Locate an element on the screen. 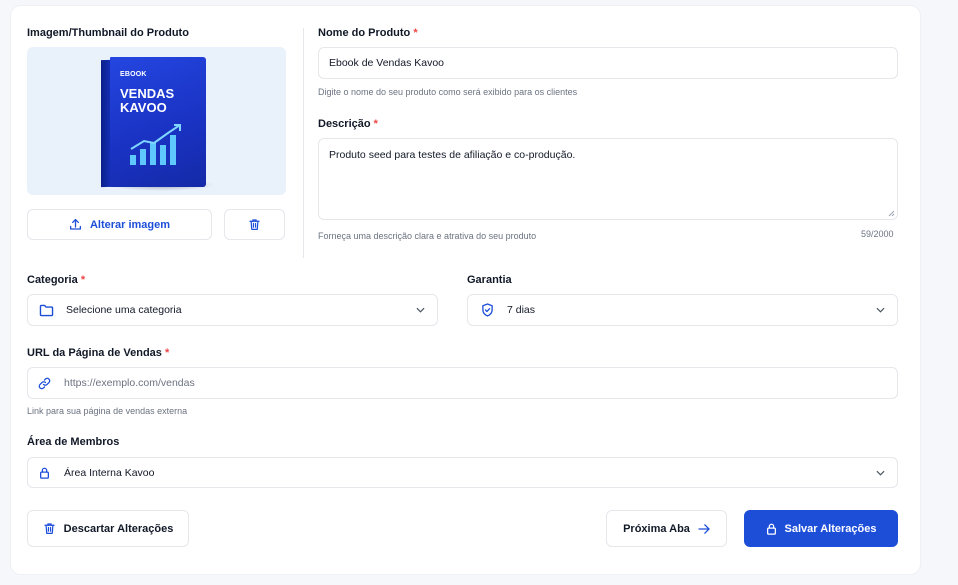 Image resolution: width=958 pixels, height=585 pixels. ebook-cover-image: EBOOK VENDAS KAVOO is located at coordinates (158, 124).